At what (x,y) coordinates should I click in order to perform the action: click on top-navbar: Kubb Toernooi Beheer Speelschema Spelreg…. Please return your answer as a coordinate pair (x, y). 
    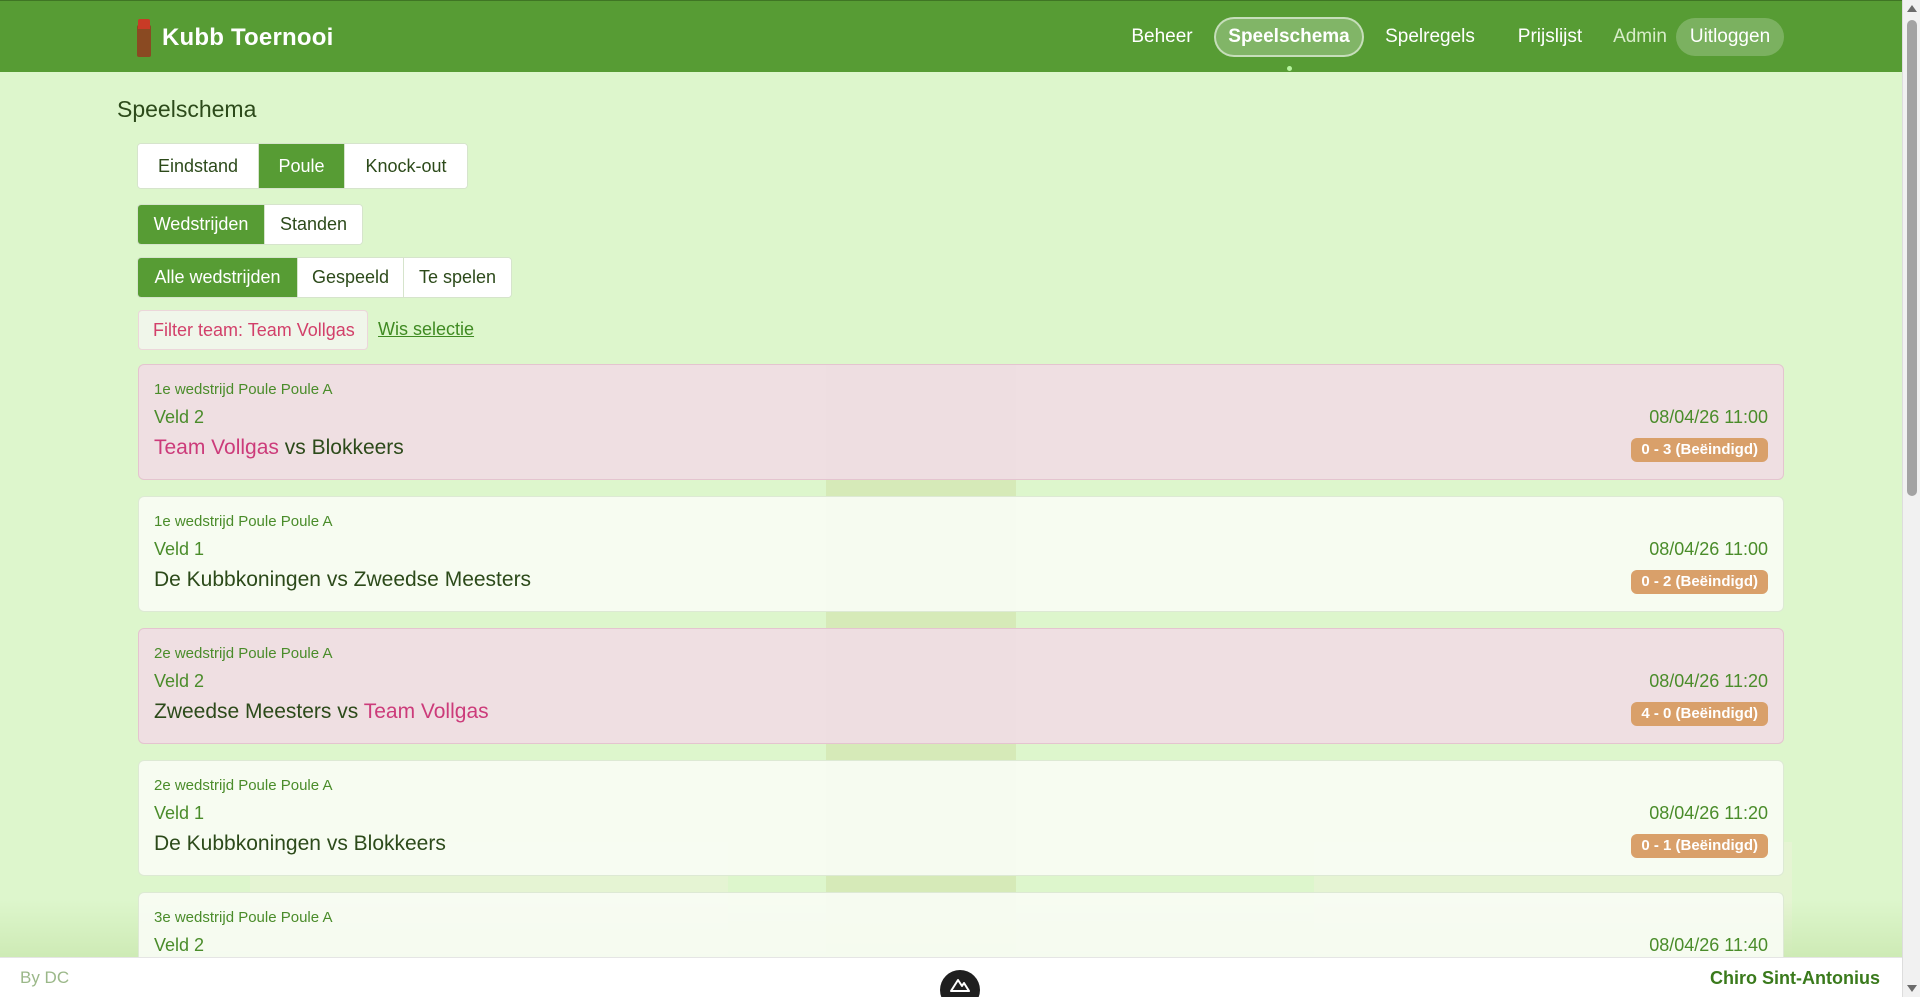
    Looking at the image, I should click on (951, 36).